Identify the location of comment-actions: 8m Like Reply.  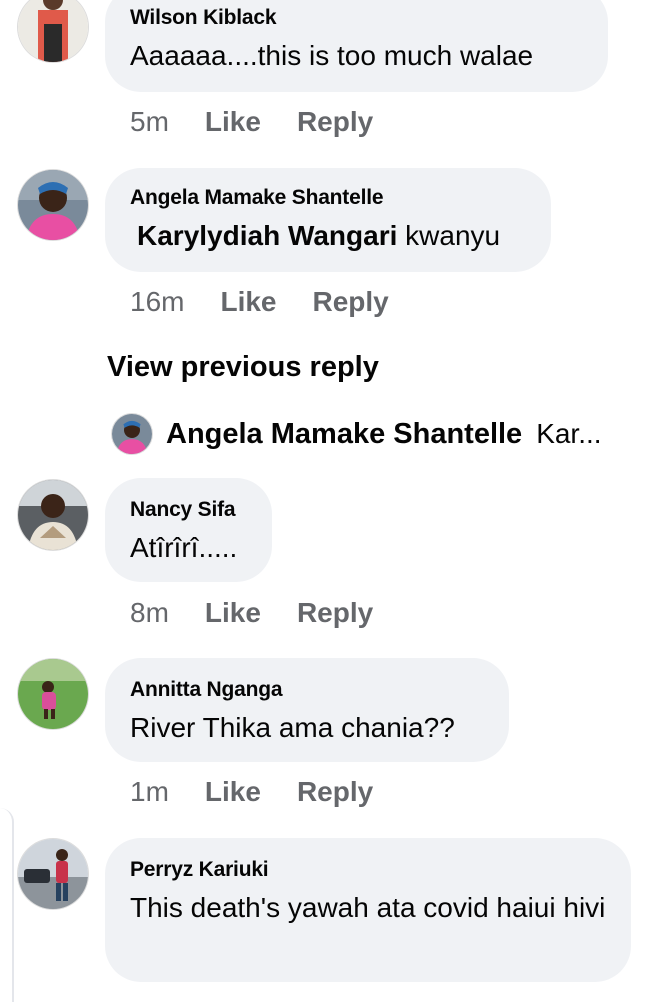
(251, 613).